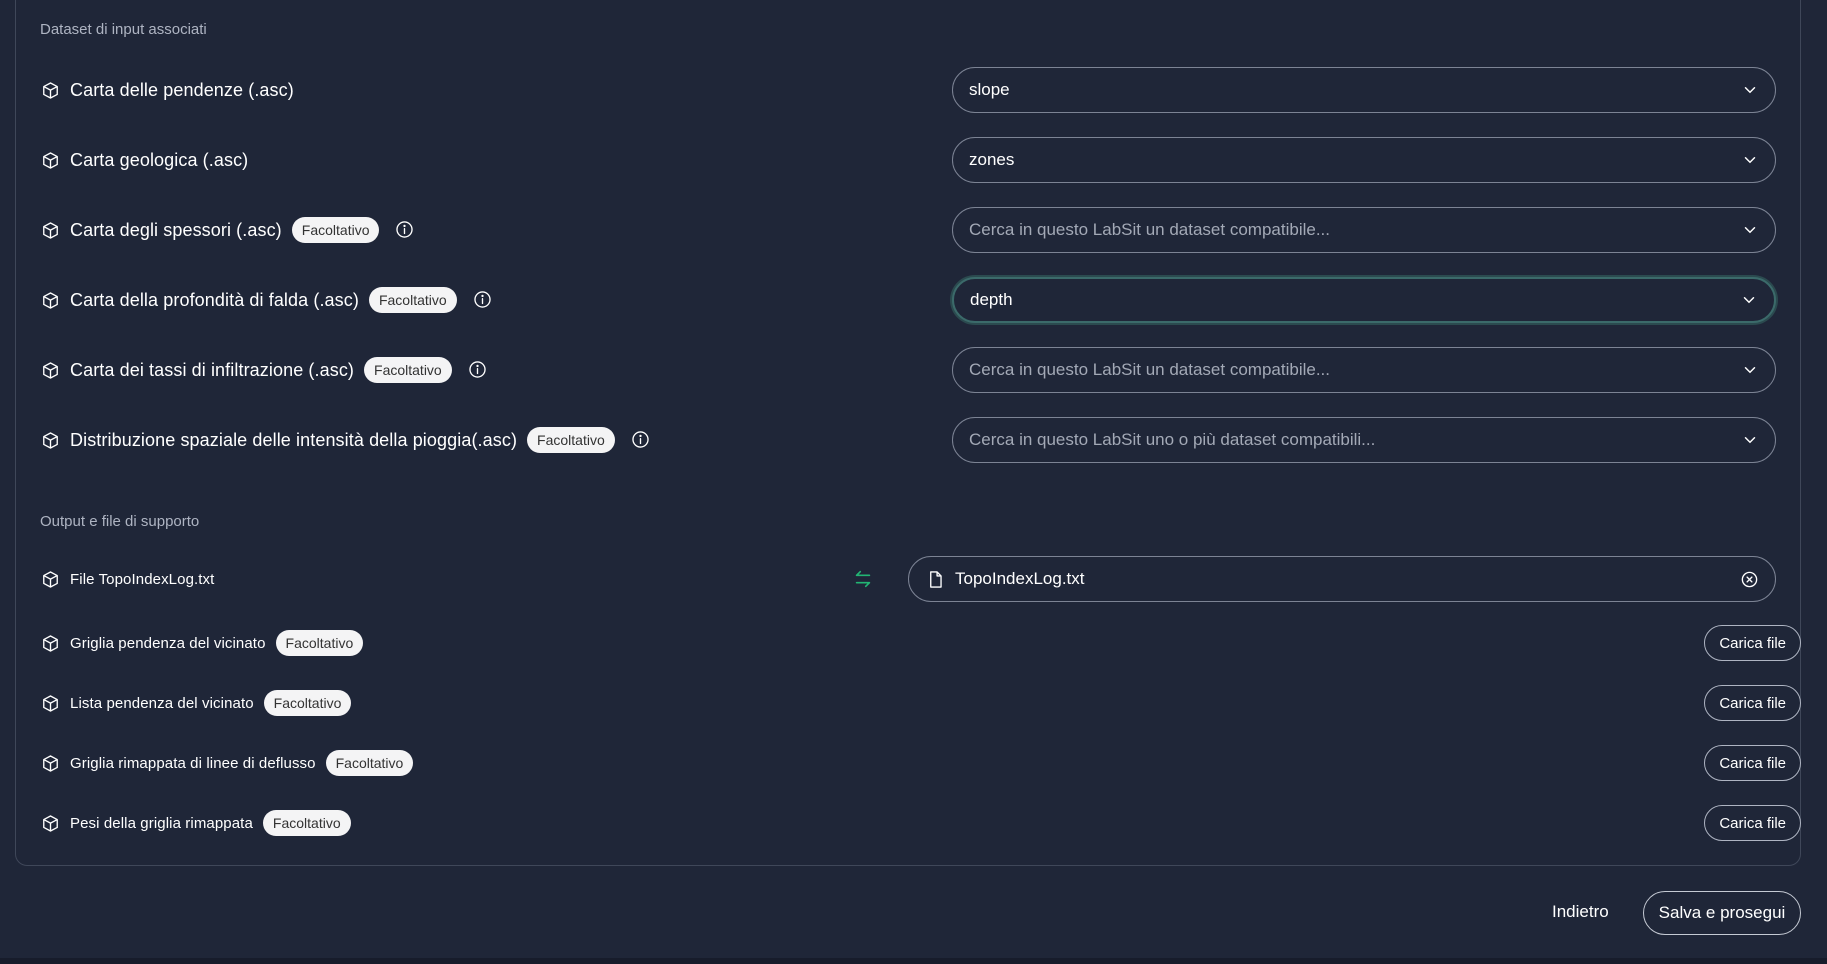 The width and height of the screenshot is (1827, 964). Describe the element at coordinates (1722, 913) in the screenshot. I see `save-continue-button: Salva e prosegui` at that location.